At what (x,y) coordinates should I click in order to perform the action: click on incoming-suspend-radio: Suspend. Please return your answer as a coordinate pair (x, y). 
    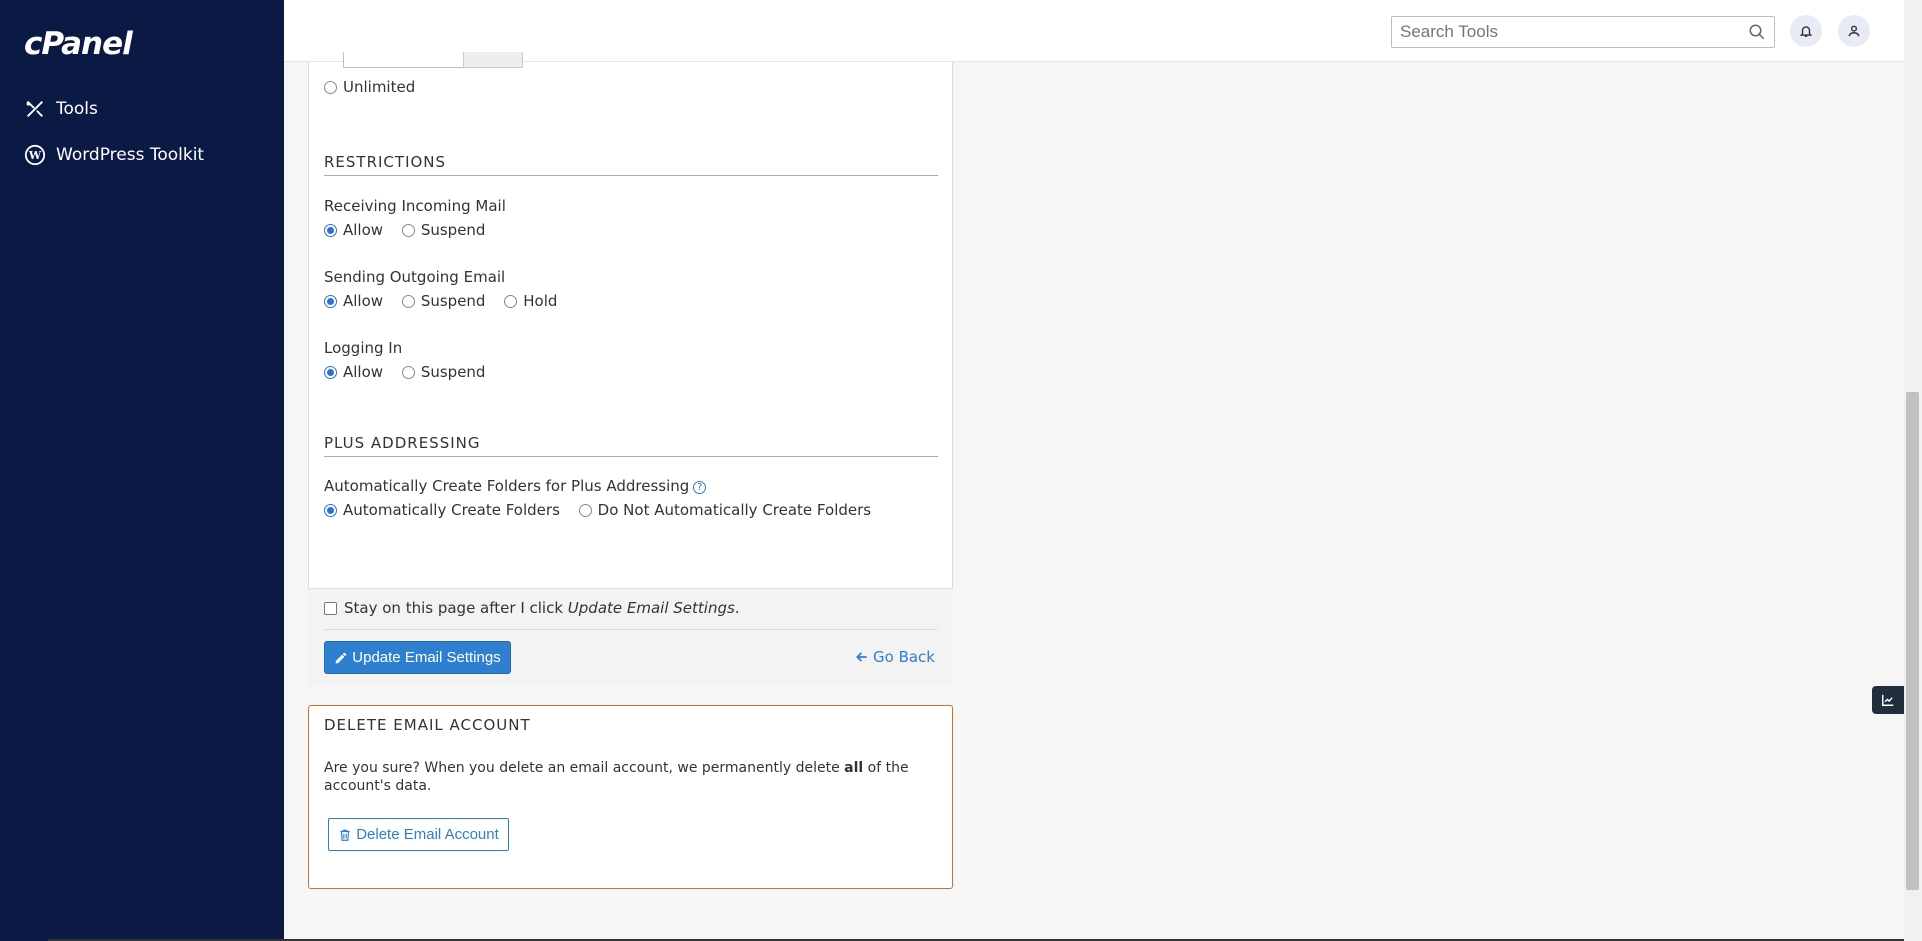
    Looking at the image, I should click on (443, 230).